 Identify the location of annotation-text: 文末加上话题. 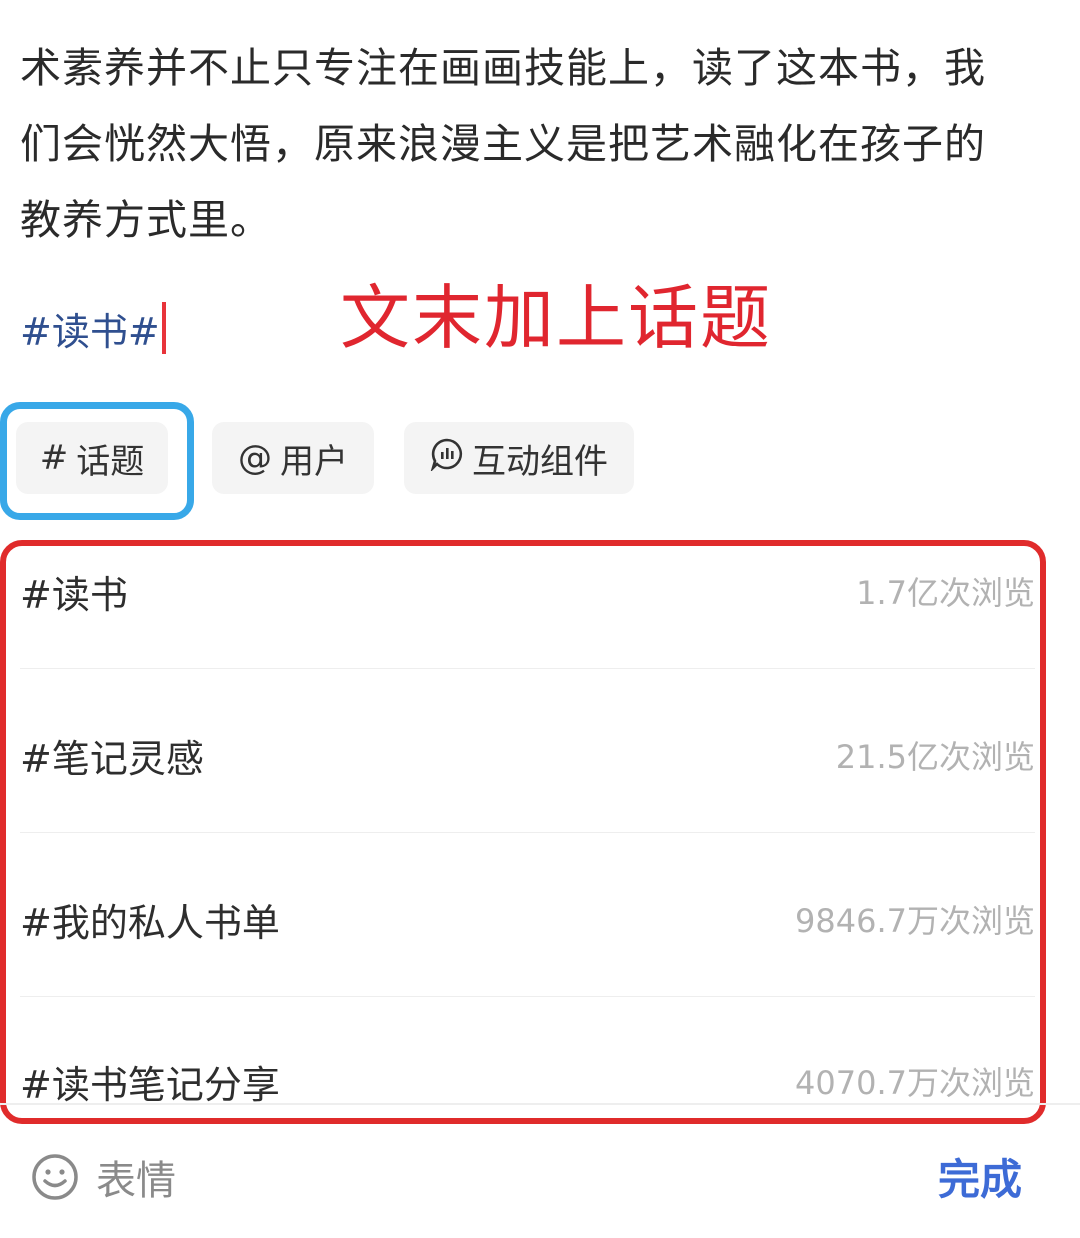
(556, 318).